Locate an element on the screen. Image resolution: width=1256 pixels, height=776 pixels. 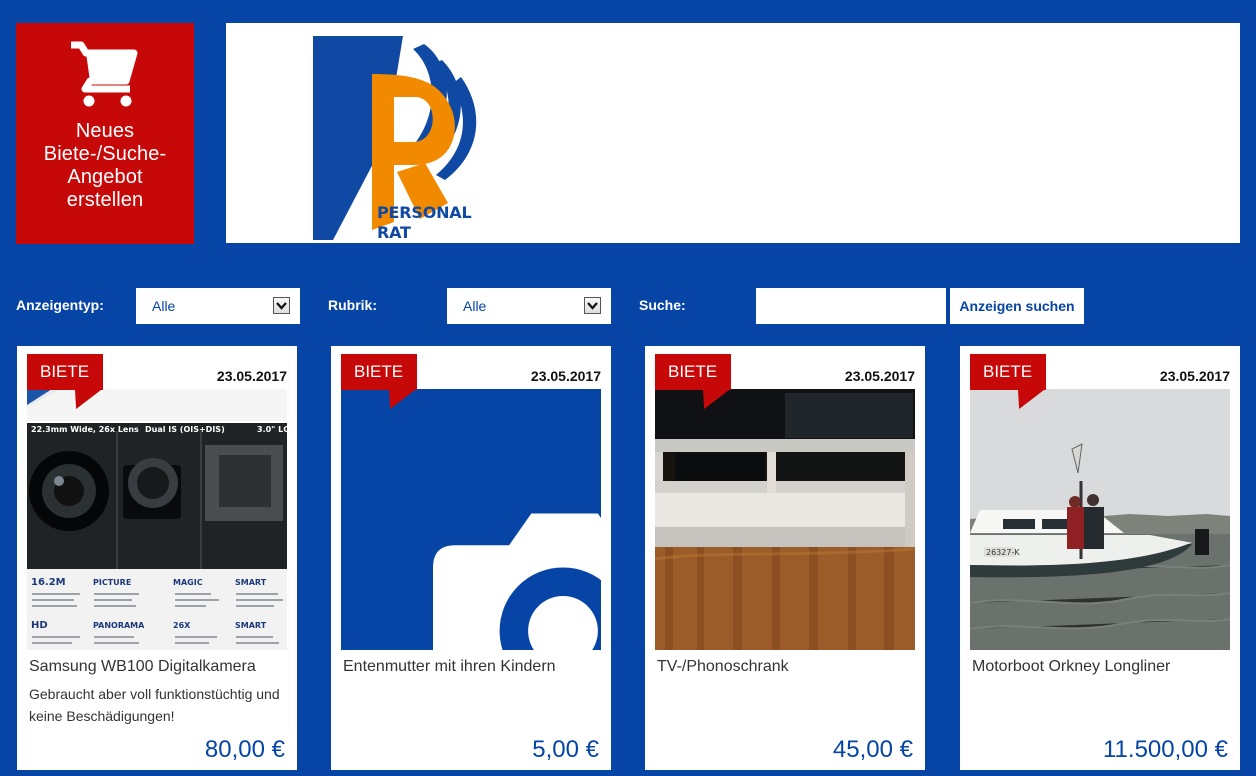
search-label: Suche: is located at coordinates (662, 305).